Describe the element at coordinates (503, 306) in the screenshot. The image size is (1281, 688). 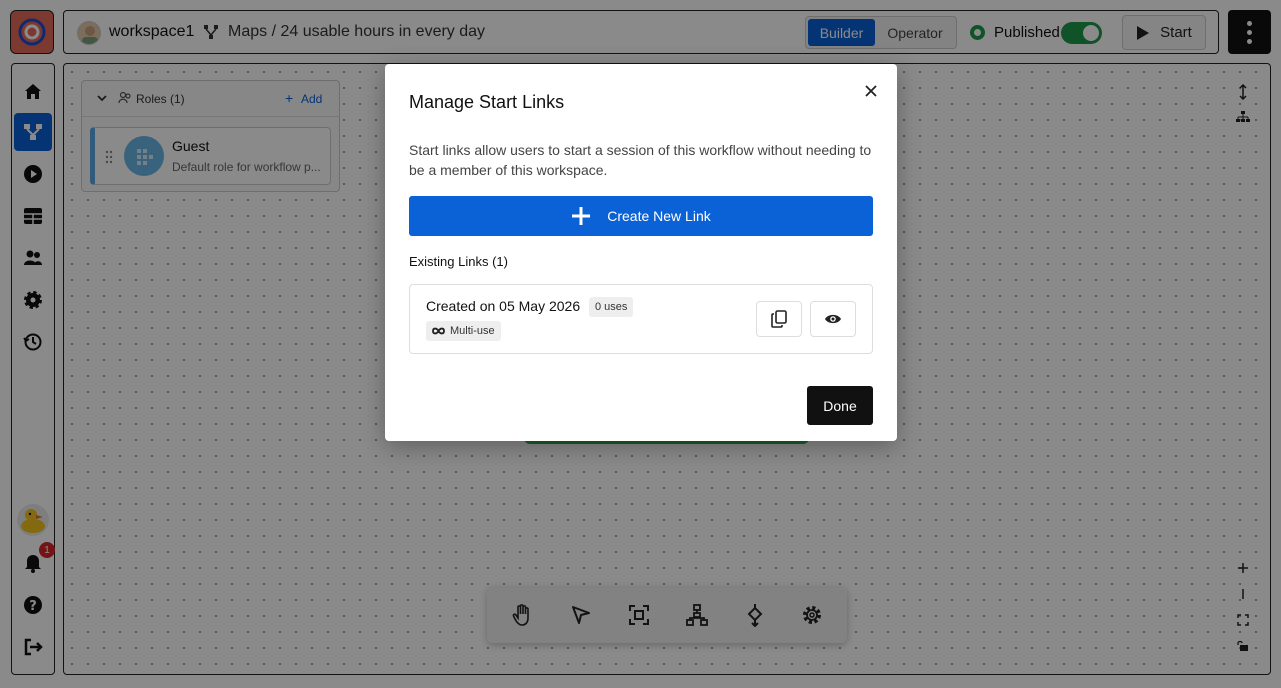
I see `link-created-date: Created on 05 May 2026` at that location.